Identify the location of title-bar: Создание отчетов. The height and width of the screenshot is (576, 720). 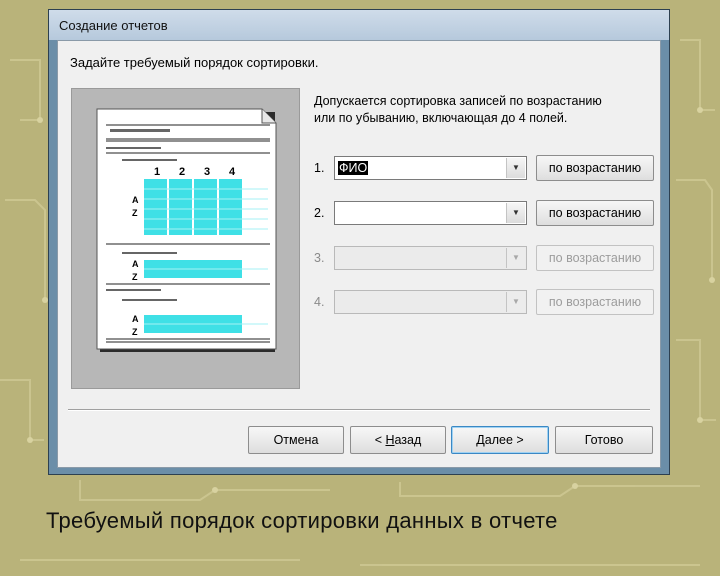
(359, 25).